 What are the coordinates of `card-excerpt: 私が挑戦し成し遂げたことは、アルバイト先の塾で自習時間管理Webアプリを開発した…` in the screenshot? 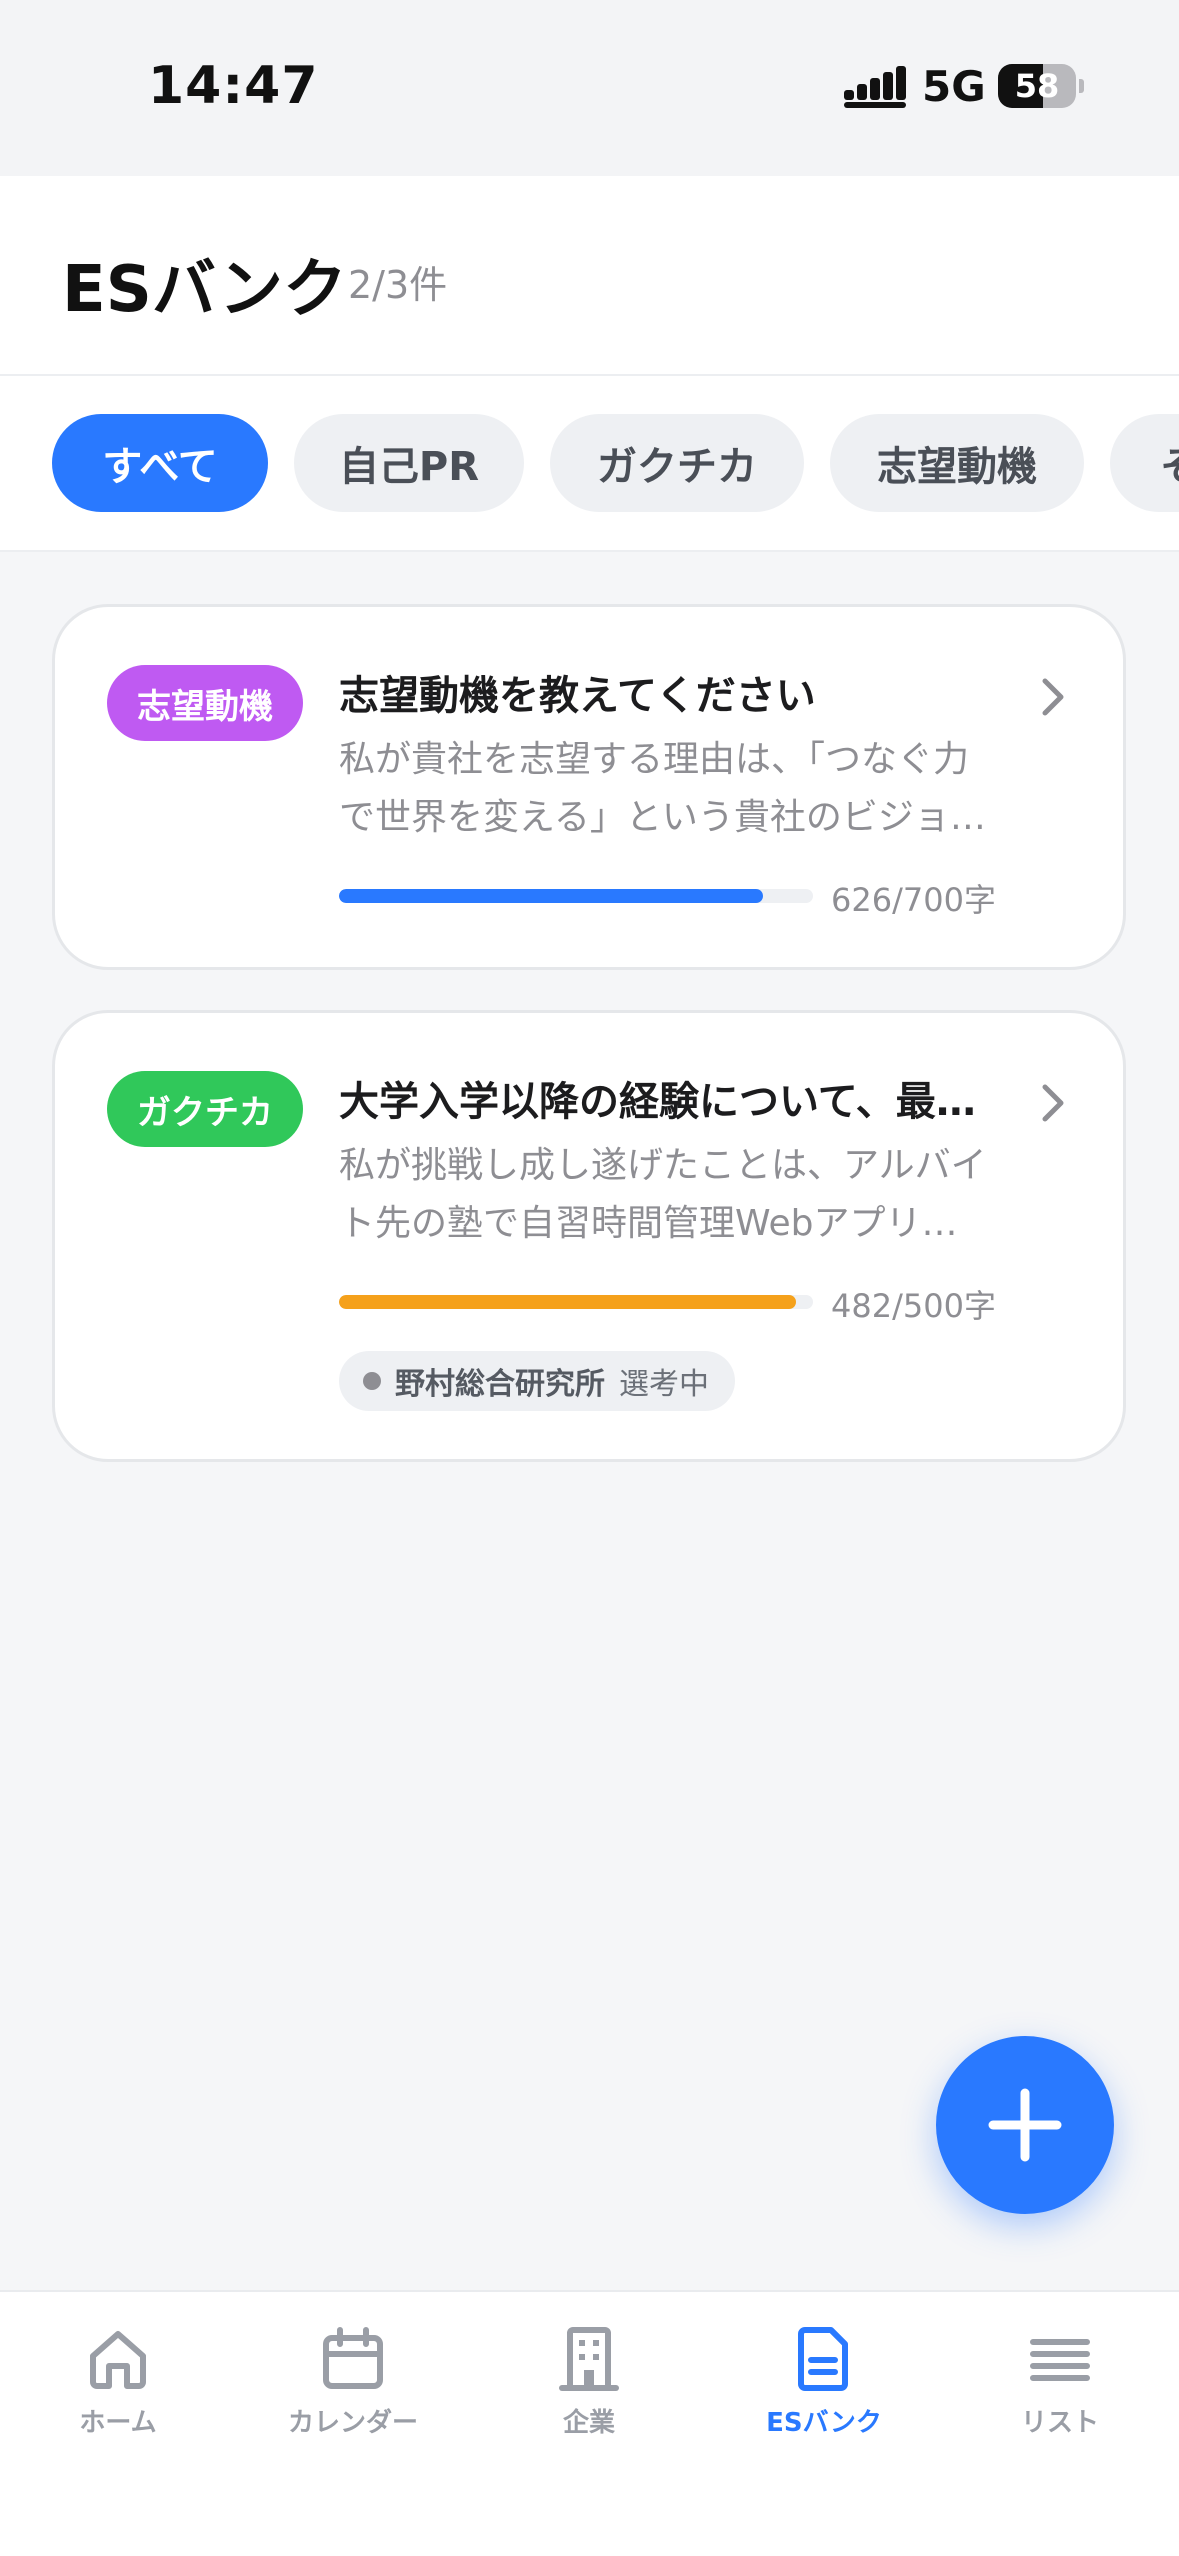 It's located at (663, 1194).